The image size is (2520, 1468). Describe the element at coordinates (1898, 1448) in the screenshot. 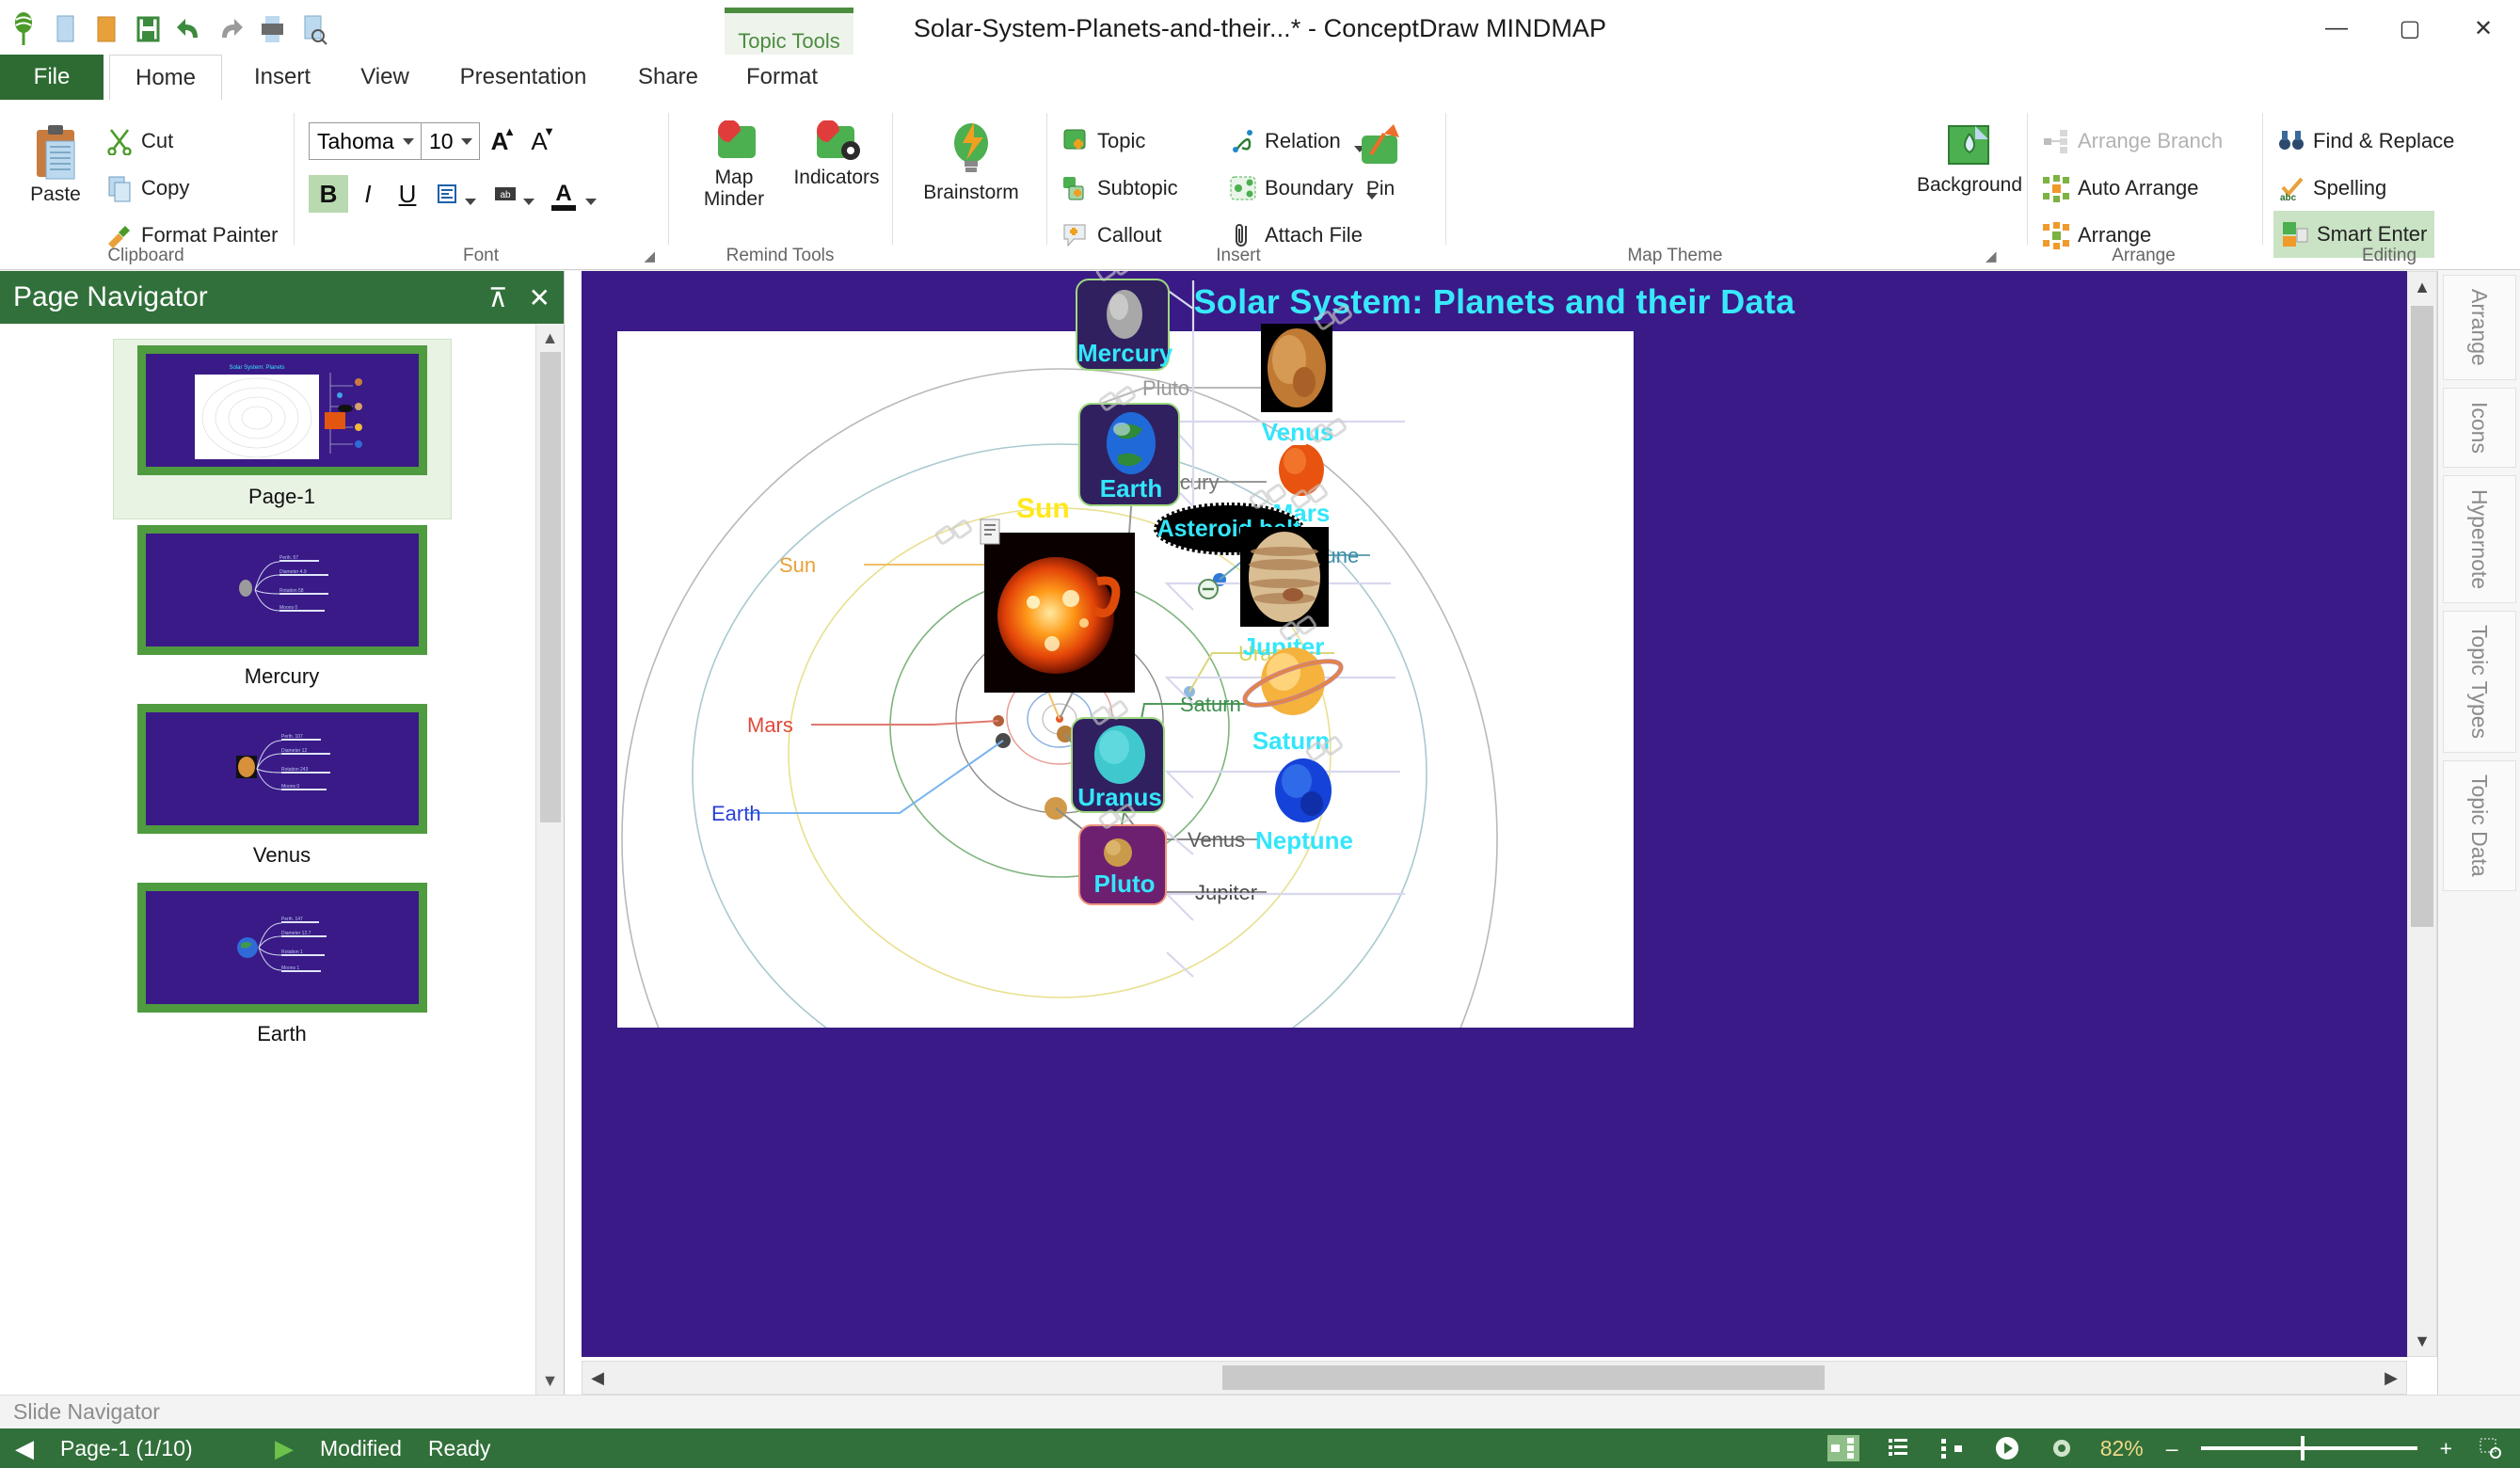

I see `outline-view-icon` at that location.